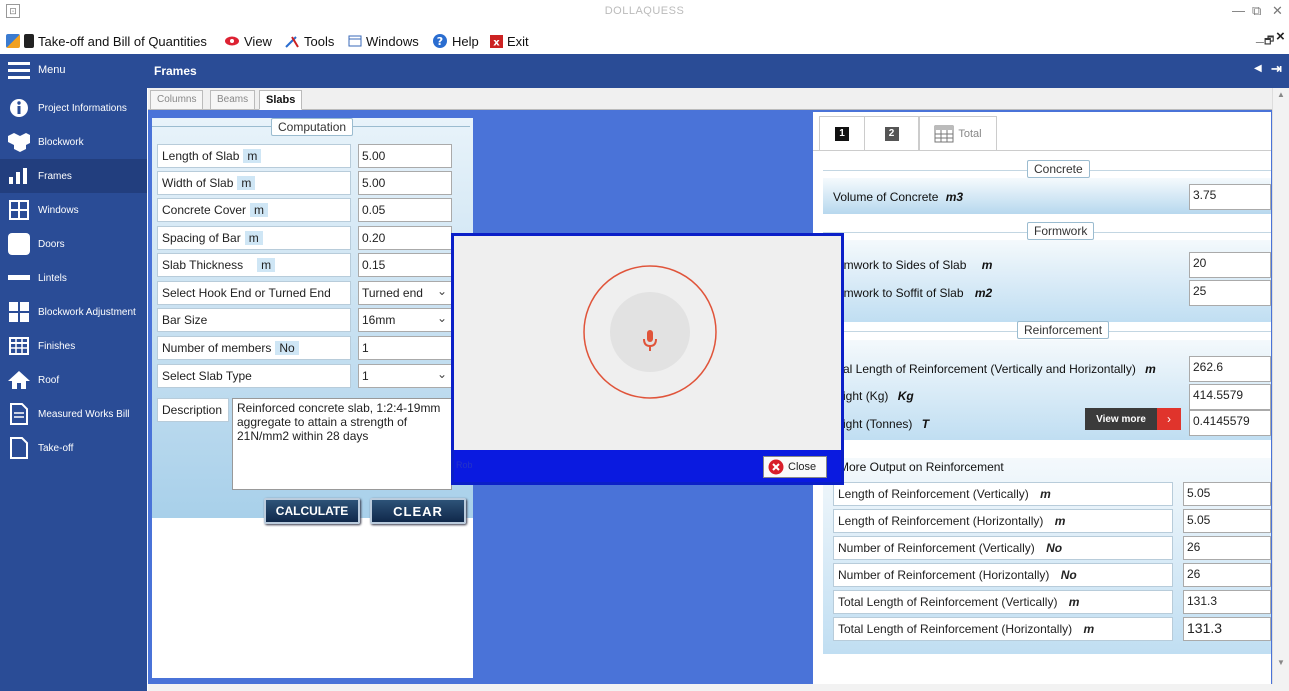 The width and height of the screenshot is (1289, 691). Describe the element at coordinates (440, 41) in the screenshot. I see `help-icon: ?` at that location.